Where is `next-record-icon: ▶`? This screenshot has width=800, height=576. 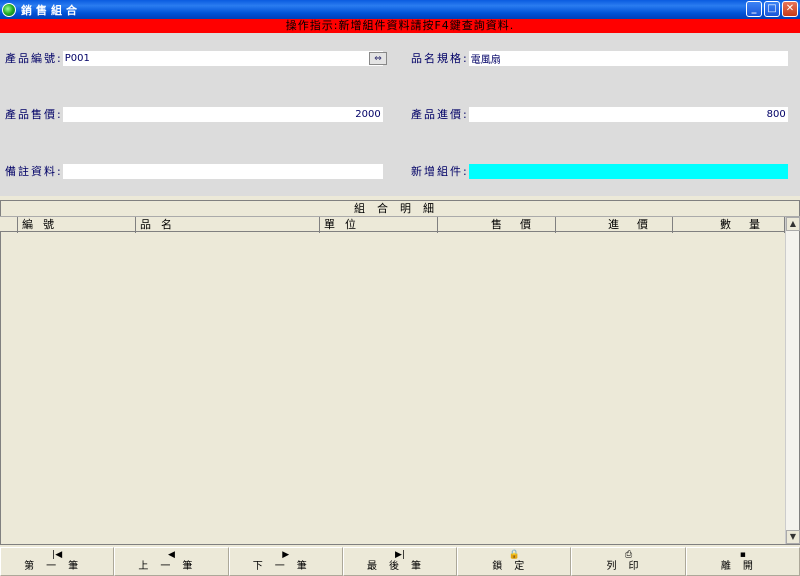 next-record-icon: ▶ is located at coordinates (286, 555).